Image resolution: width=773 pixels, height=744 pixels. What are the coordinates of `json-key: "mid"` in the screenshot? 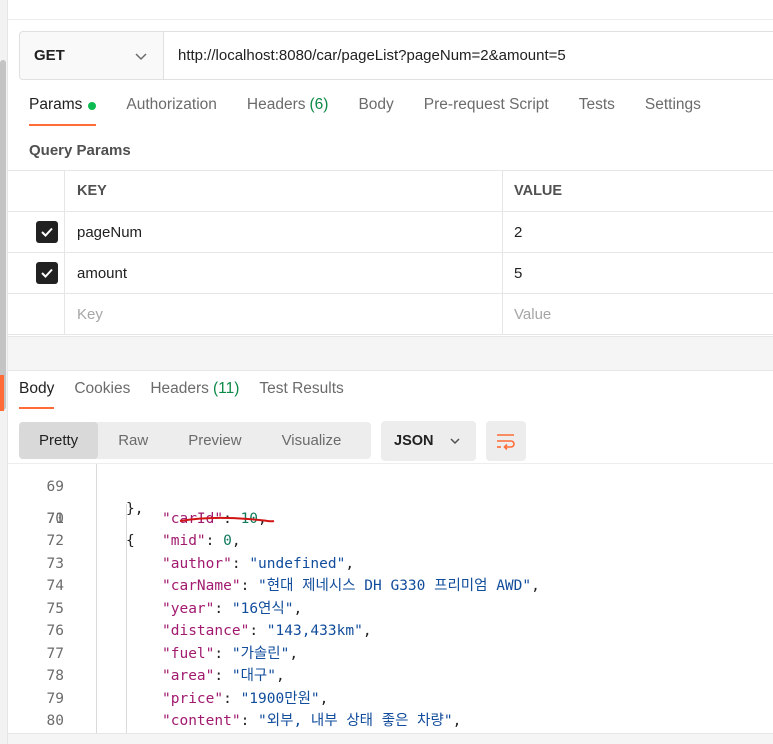 It's located at (184, 541).